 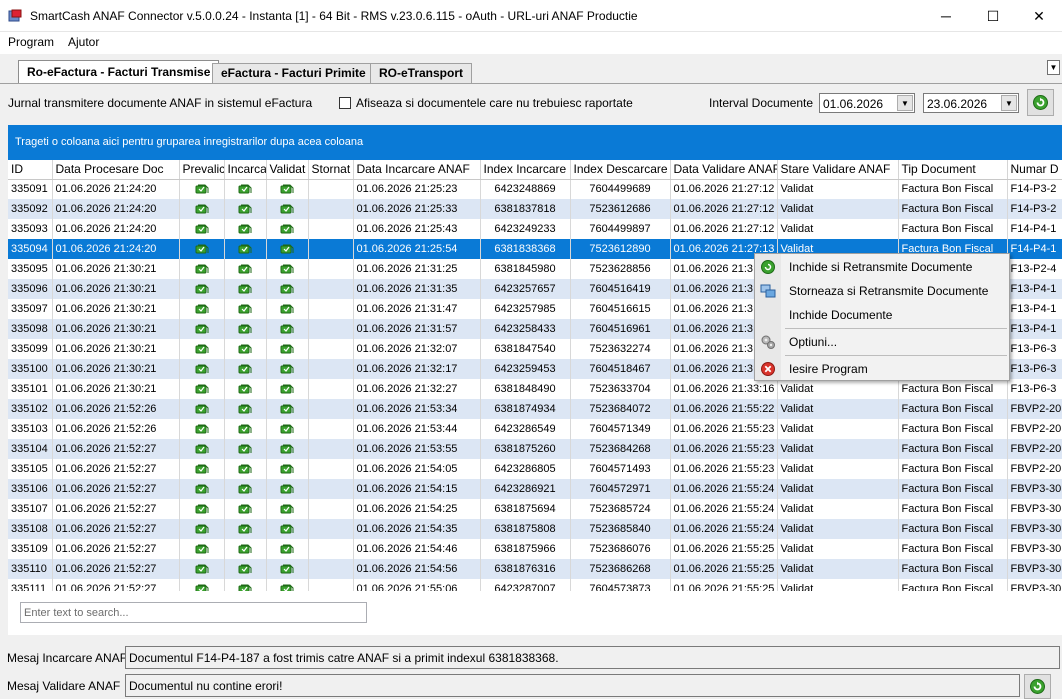 I want to click on validate-button, so click(x=1037, y=686).